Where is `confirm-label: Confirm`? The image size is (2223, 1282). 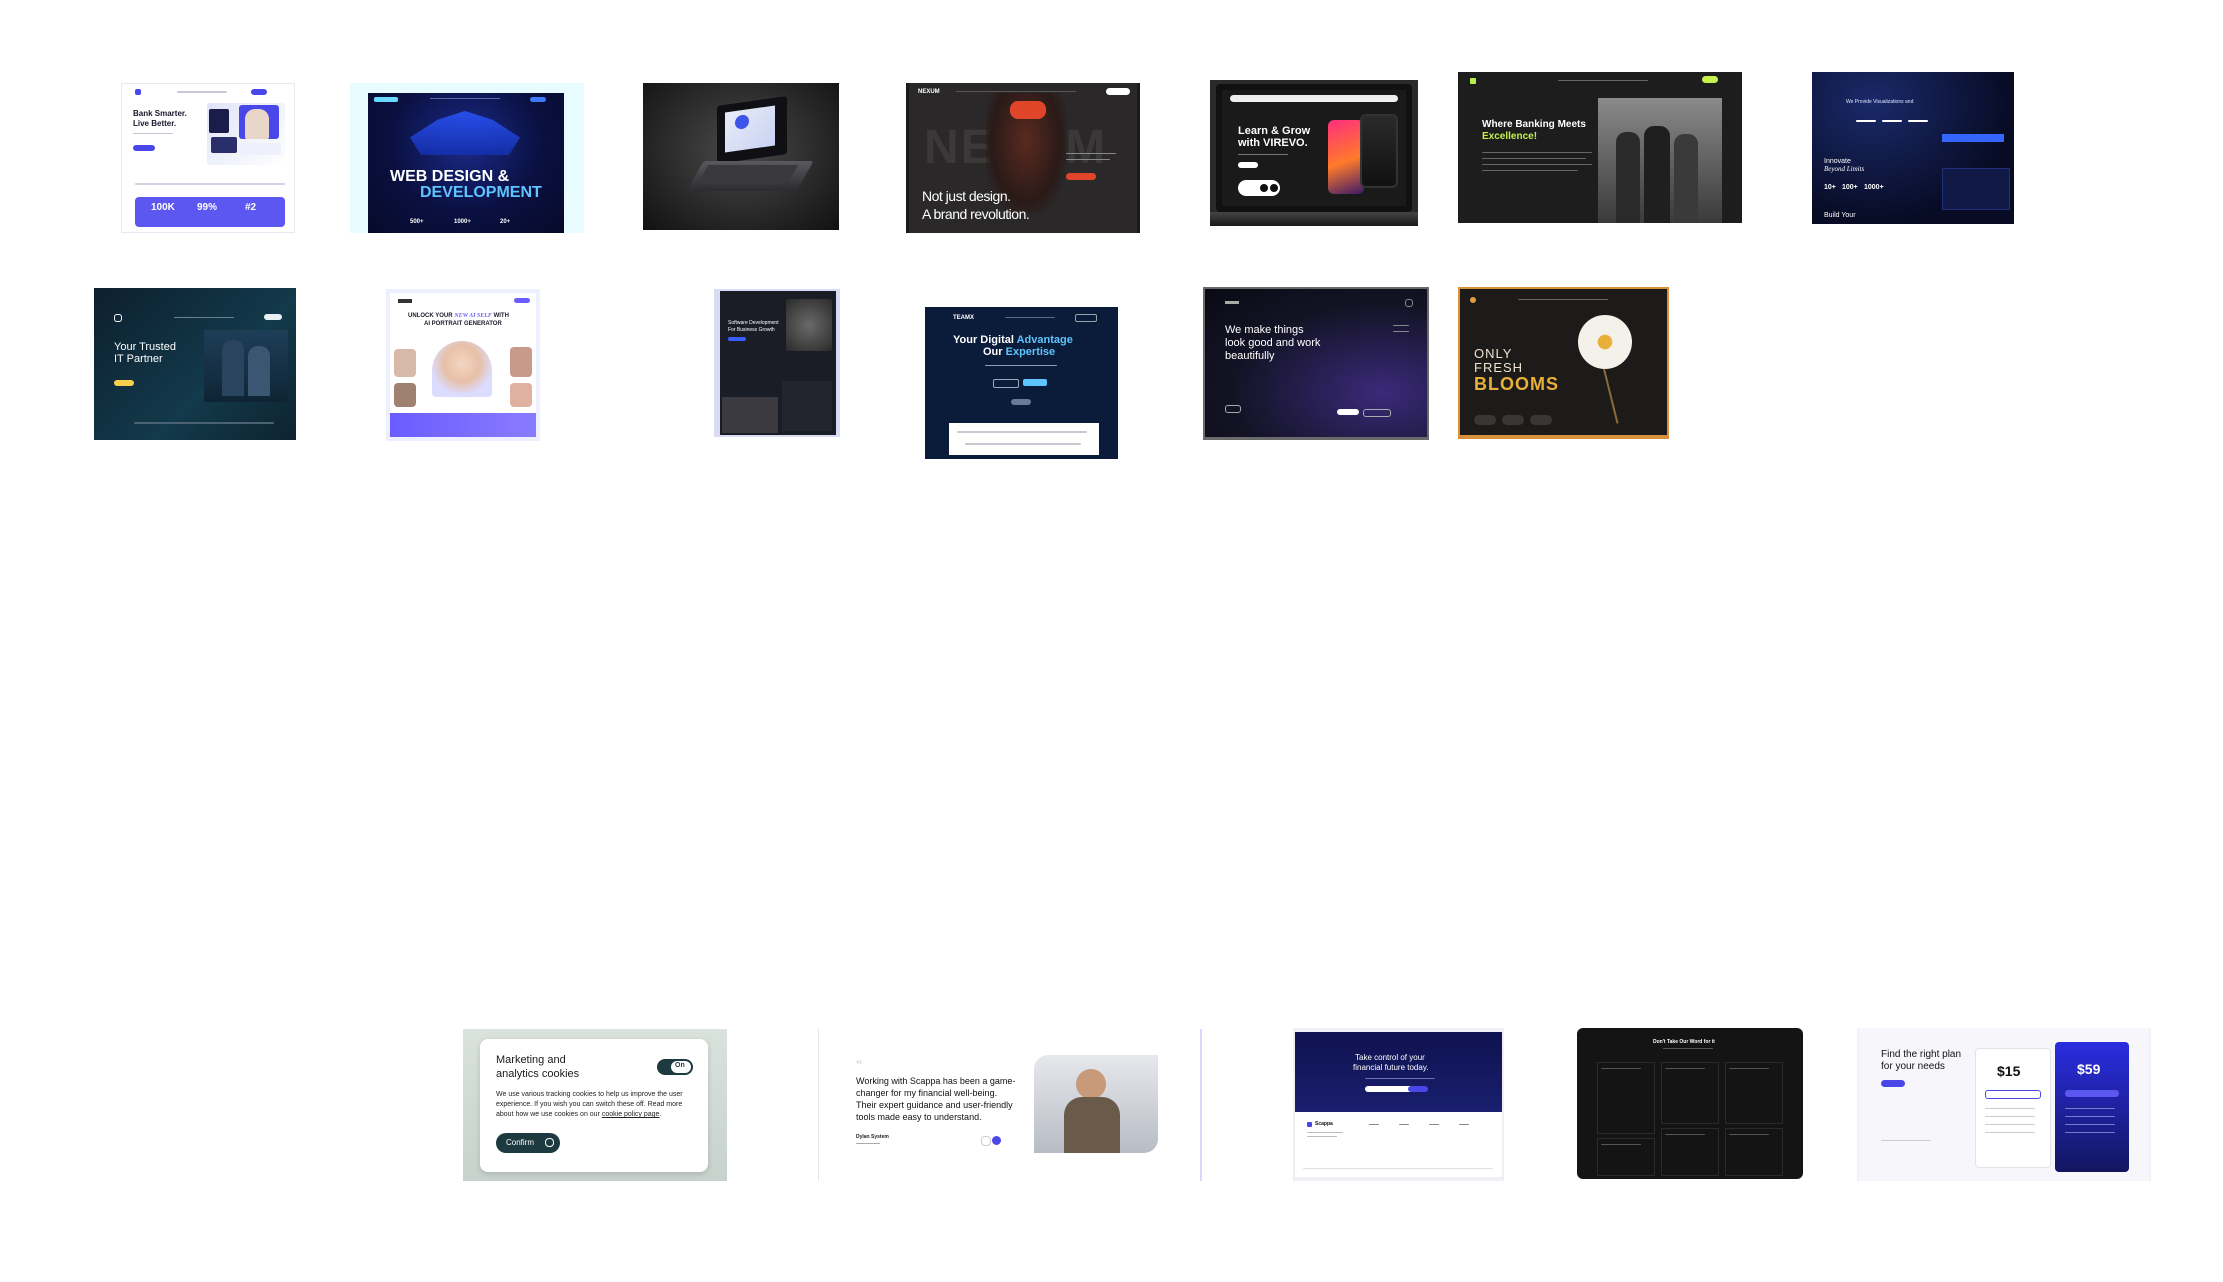 confirm-label: Confirm is located at coordinates (520, 1142).